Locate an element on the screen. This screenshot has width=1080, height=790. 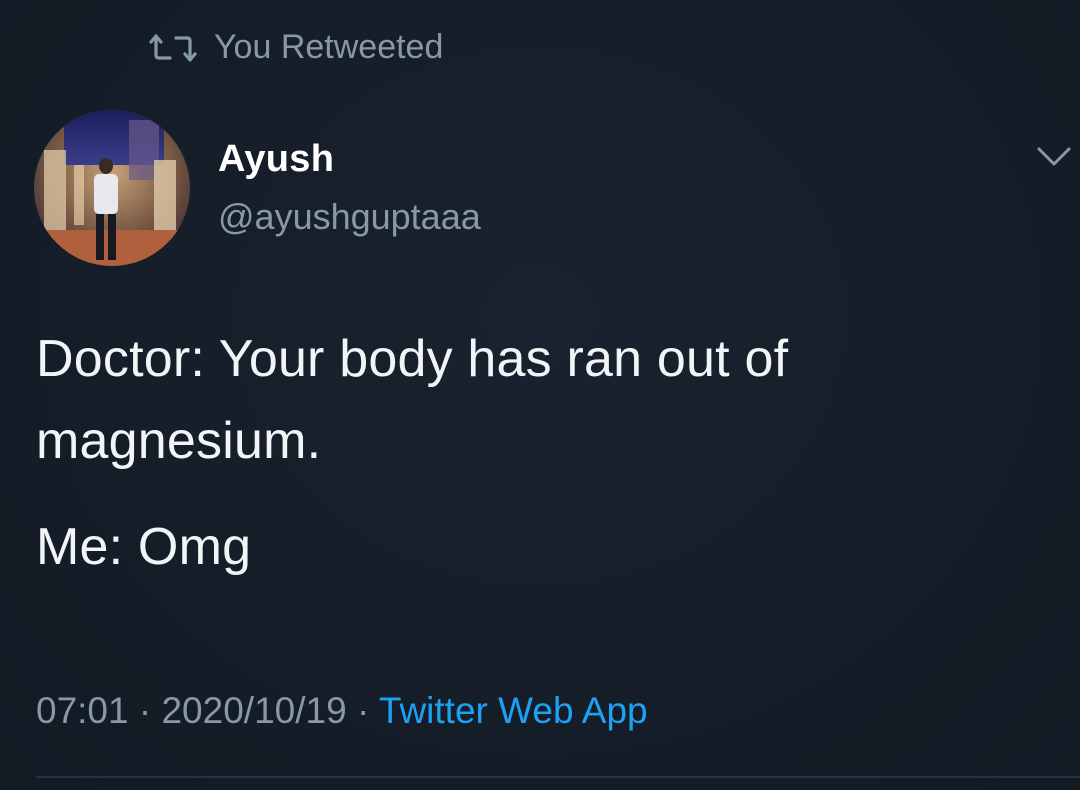
author-name: Ayush is located at coordinates (276, 159).